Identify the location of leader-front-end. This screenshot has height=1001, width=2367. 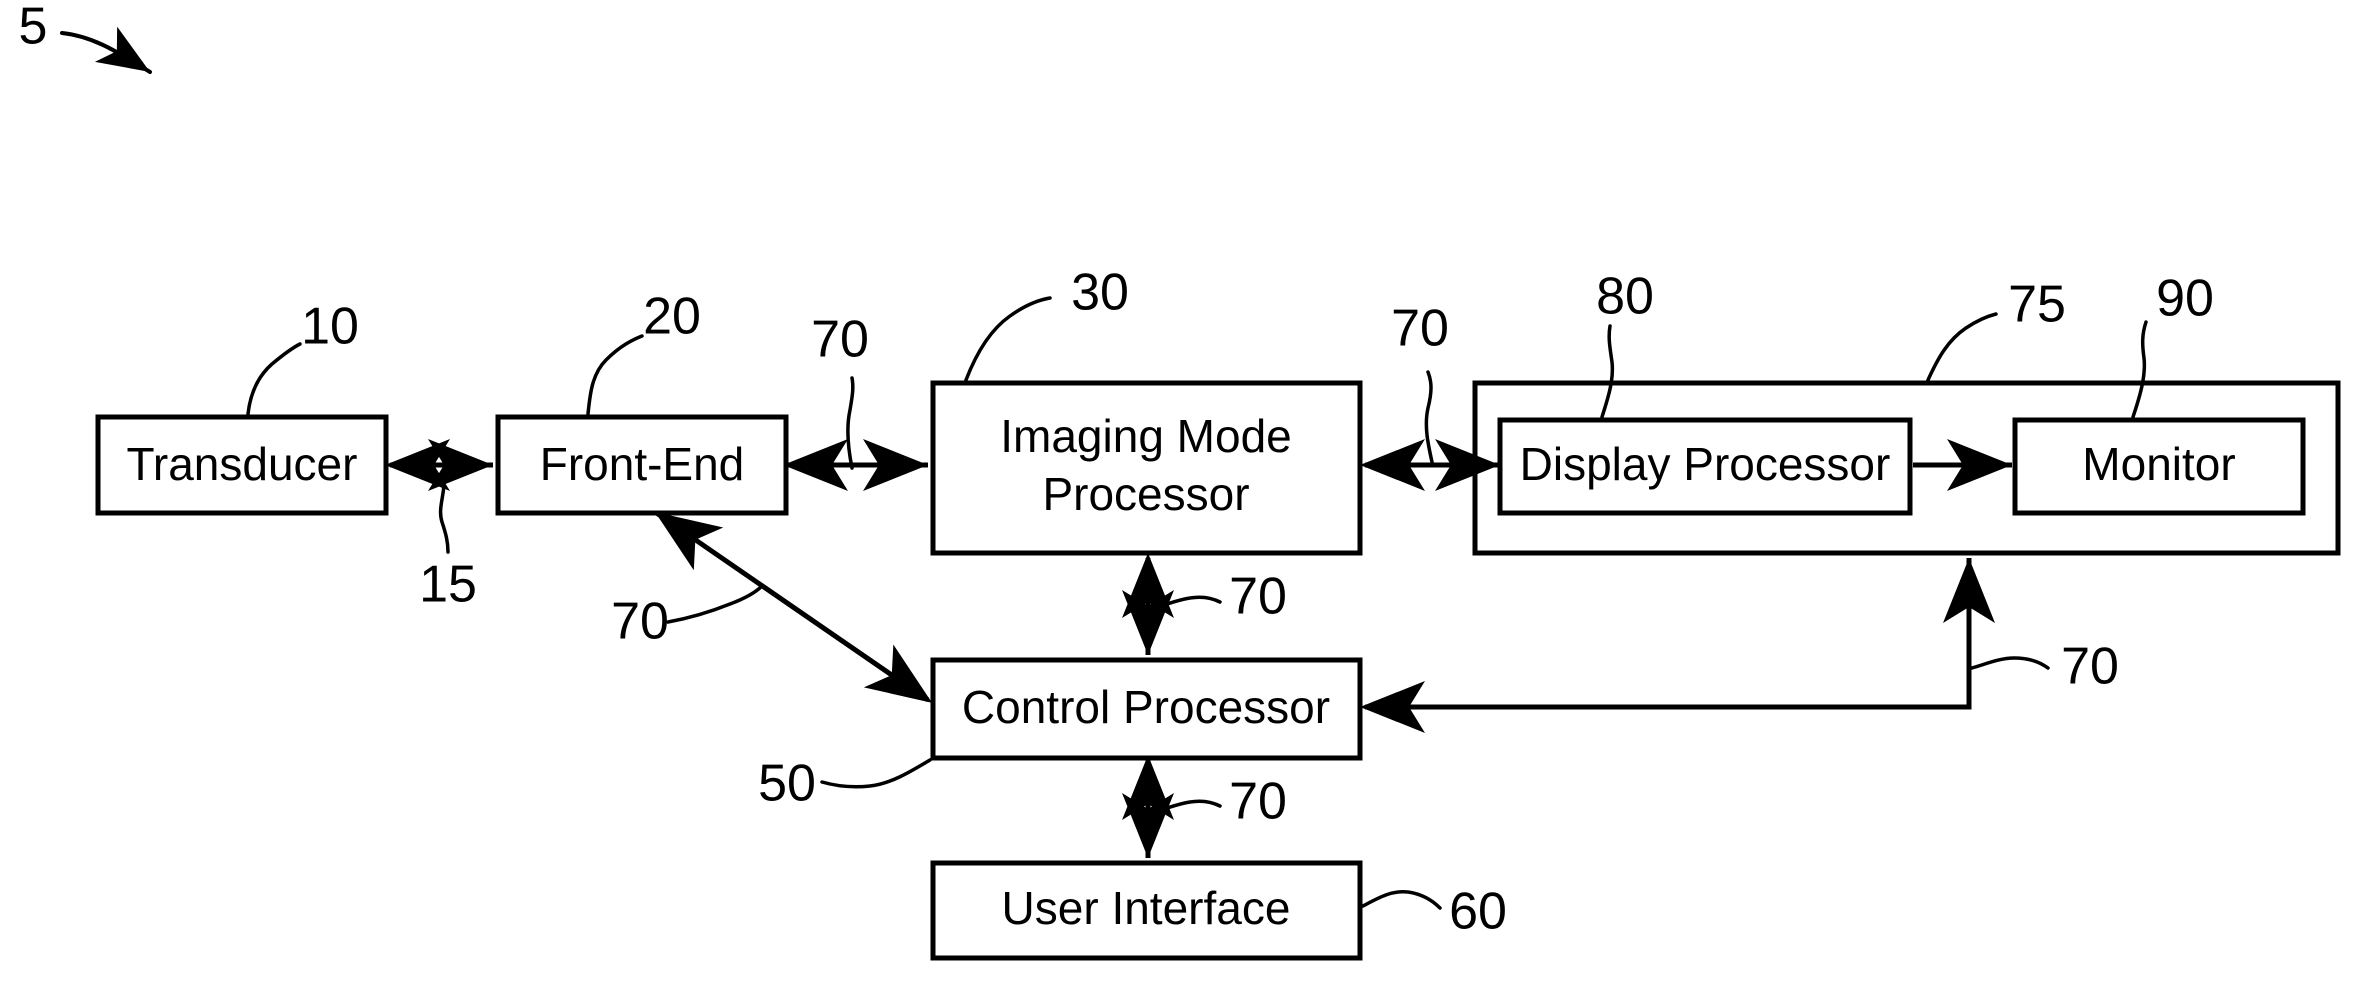
(615, 375).